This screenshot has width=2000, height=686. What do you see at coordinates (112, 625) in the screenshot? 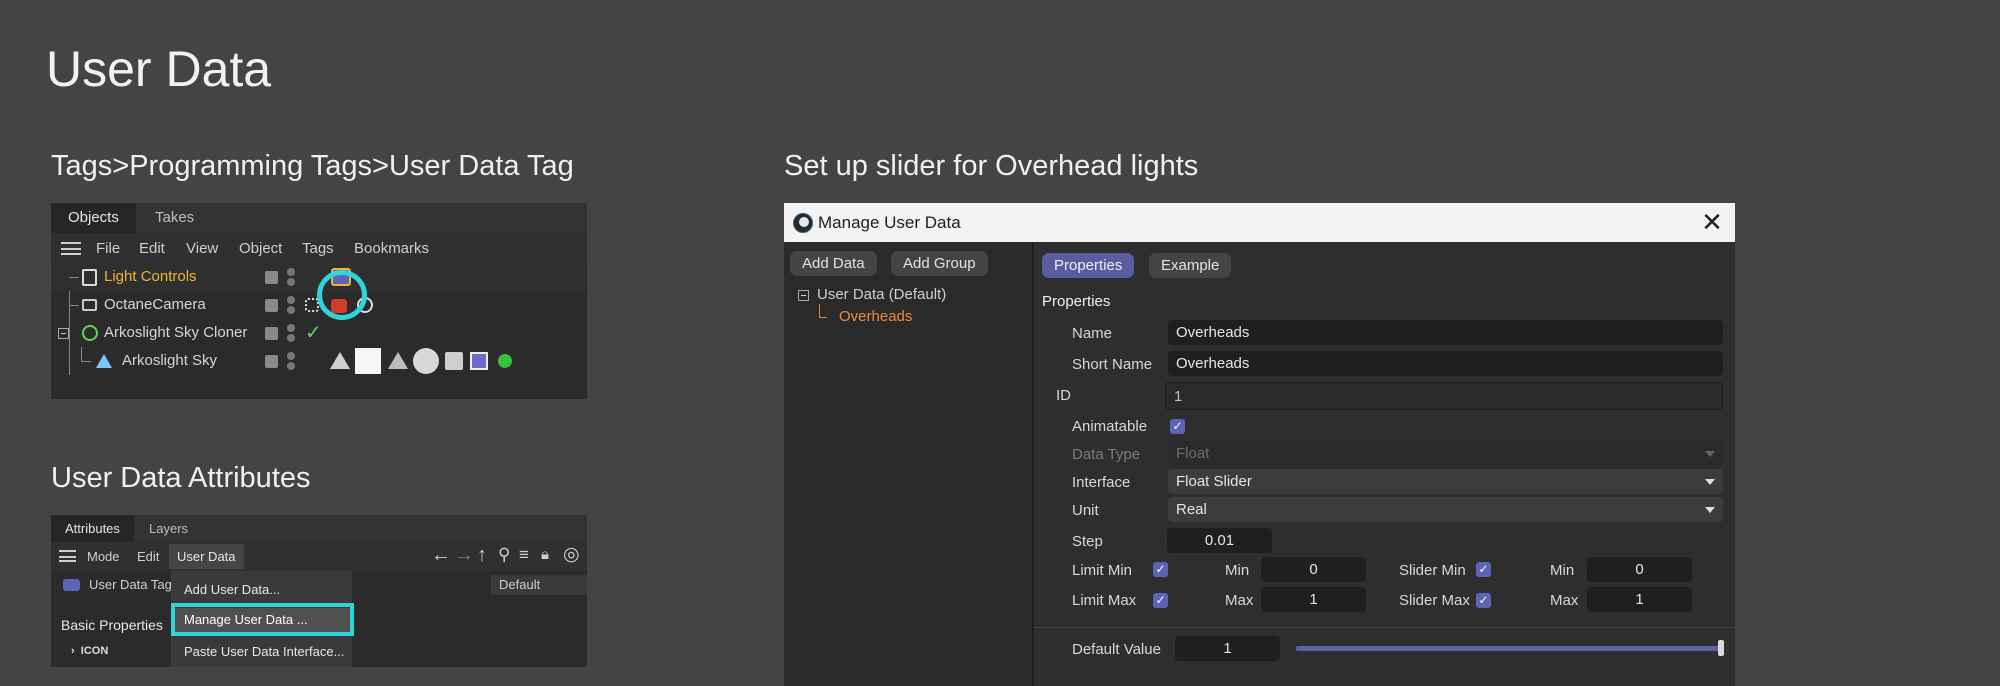
I see `basic-properties-label: Basic Properties` at bounding box center [112, 625].